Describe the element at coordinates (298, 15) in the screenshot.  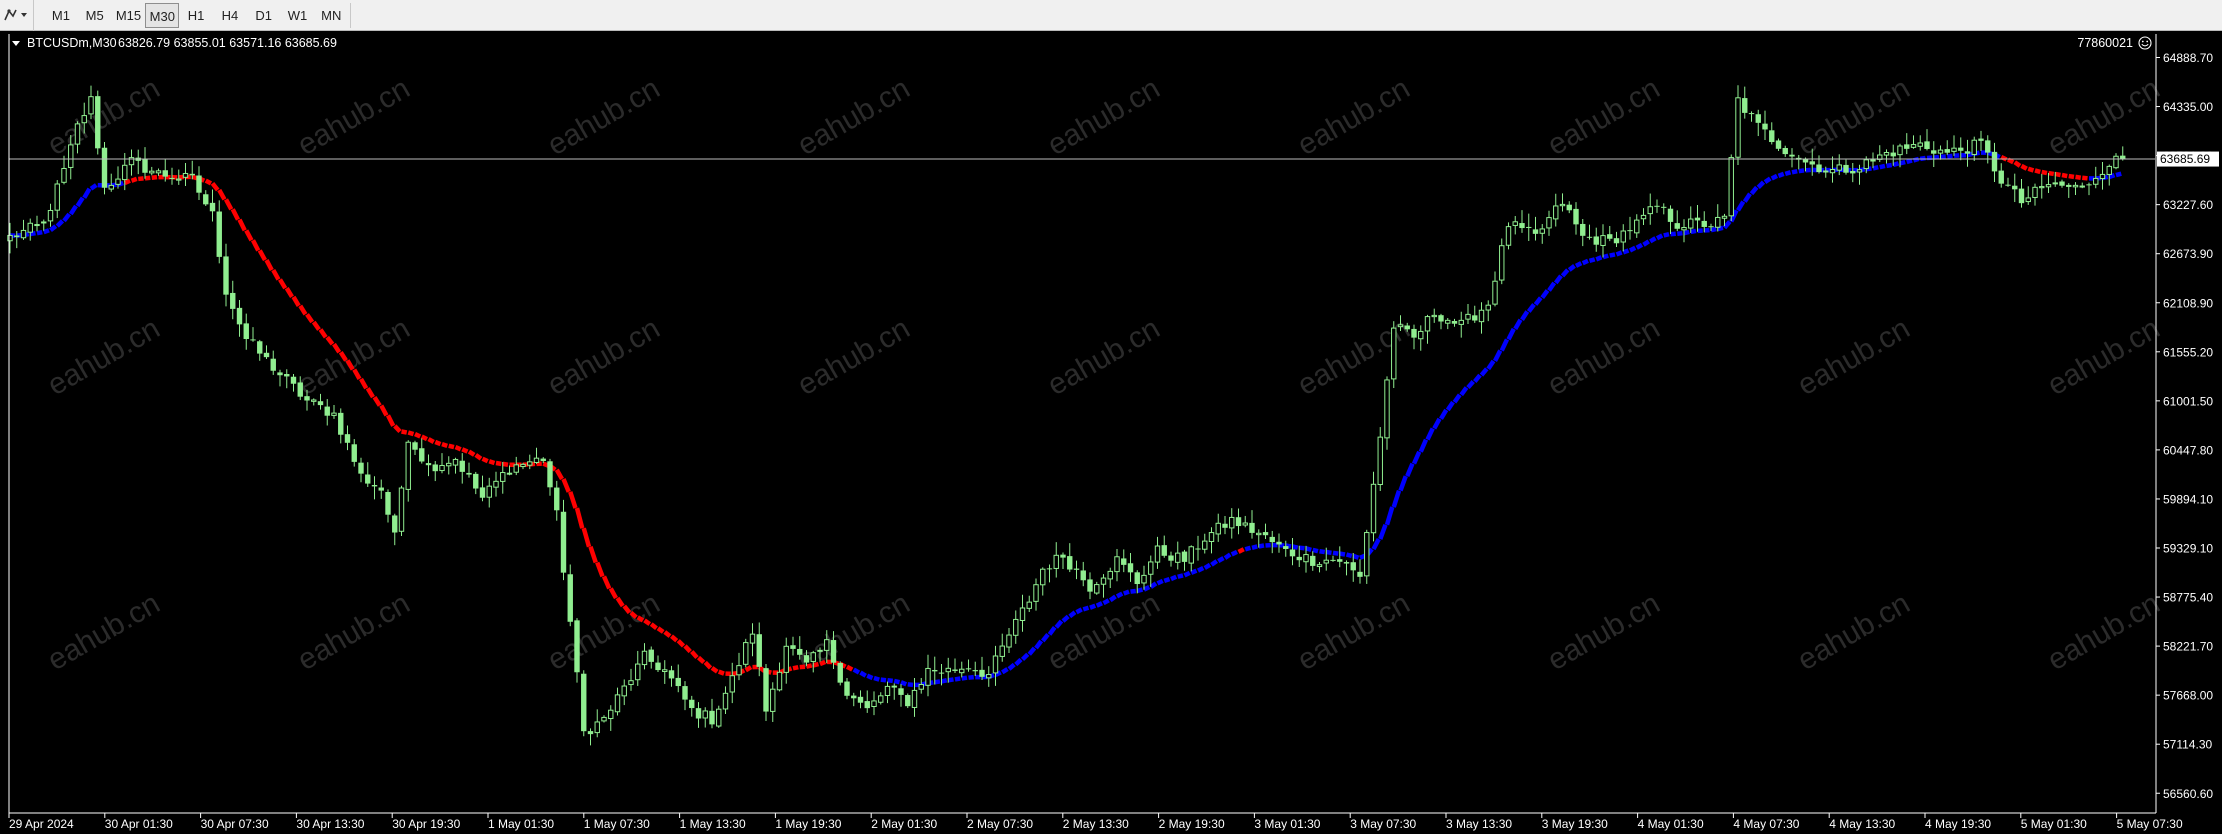
I see `timeframe-w1-button: W1` at that location.